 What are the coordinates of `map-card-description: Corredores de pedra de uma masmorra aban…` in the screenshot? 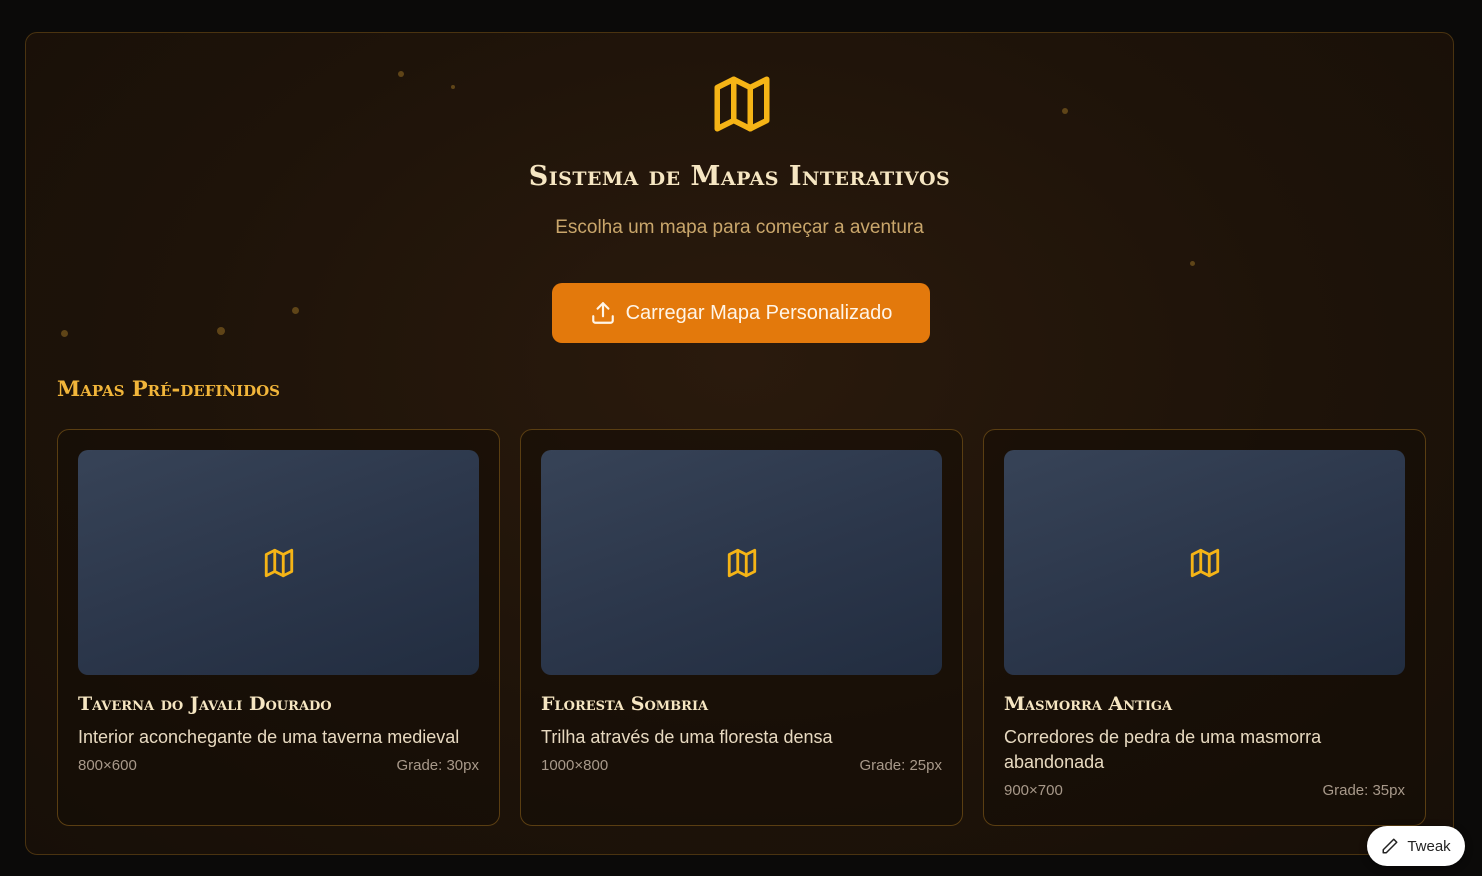 It's located at (1163, 749).